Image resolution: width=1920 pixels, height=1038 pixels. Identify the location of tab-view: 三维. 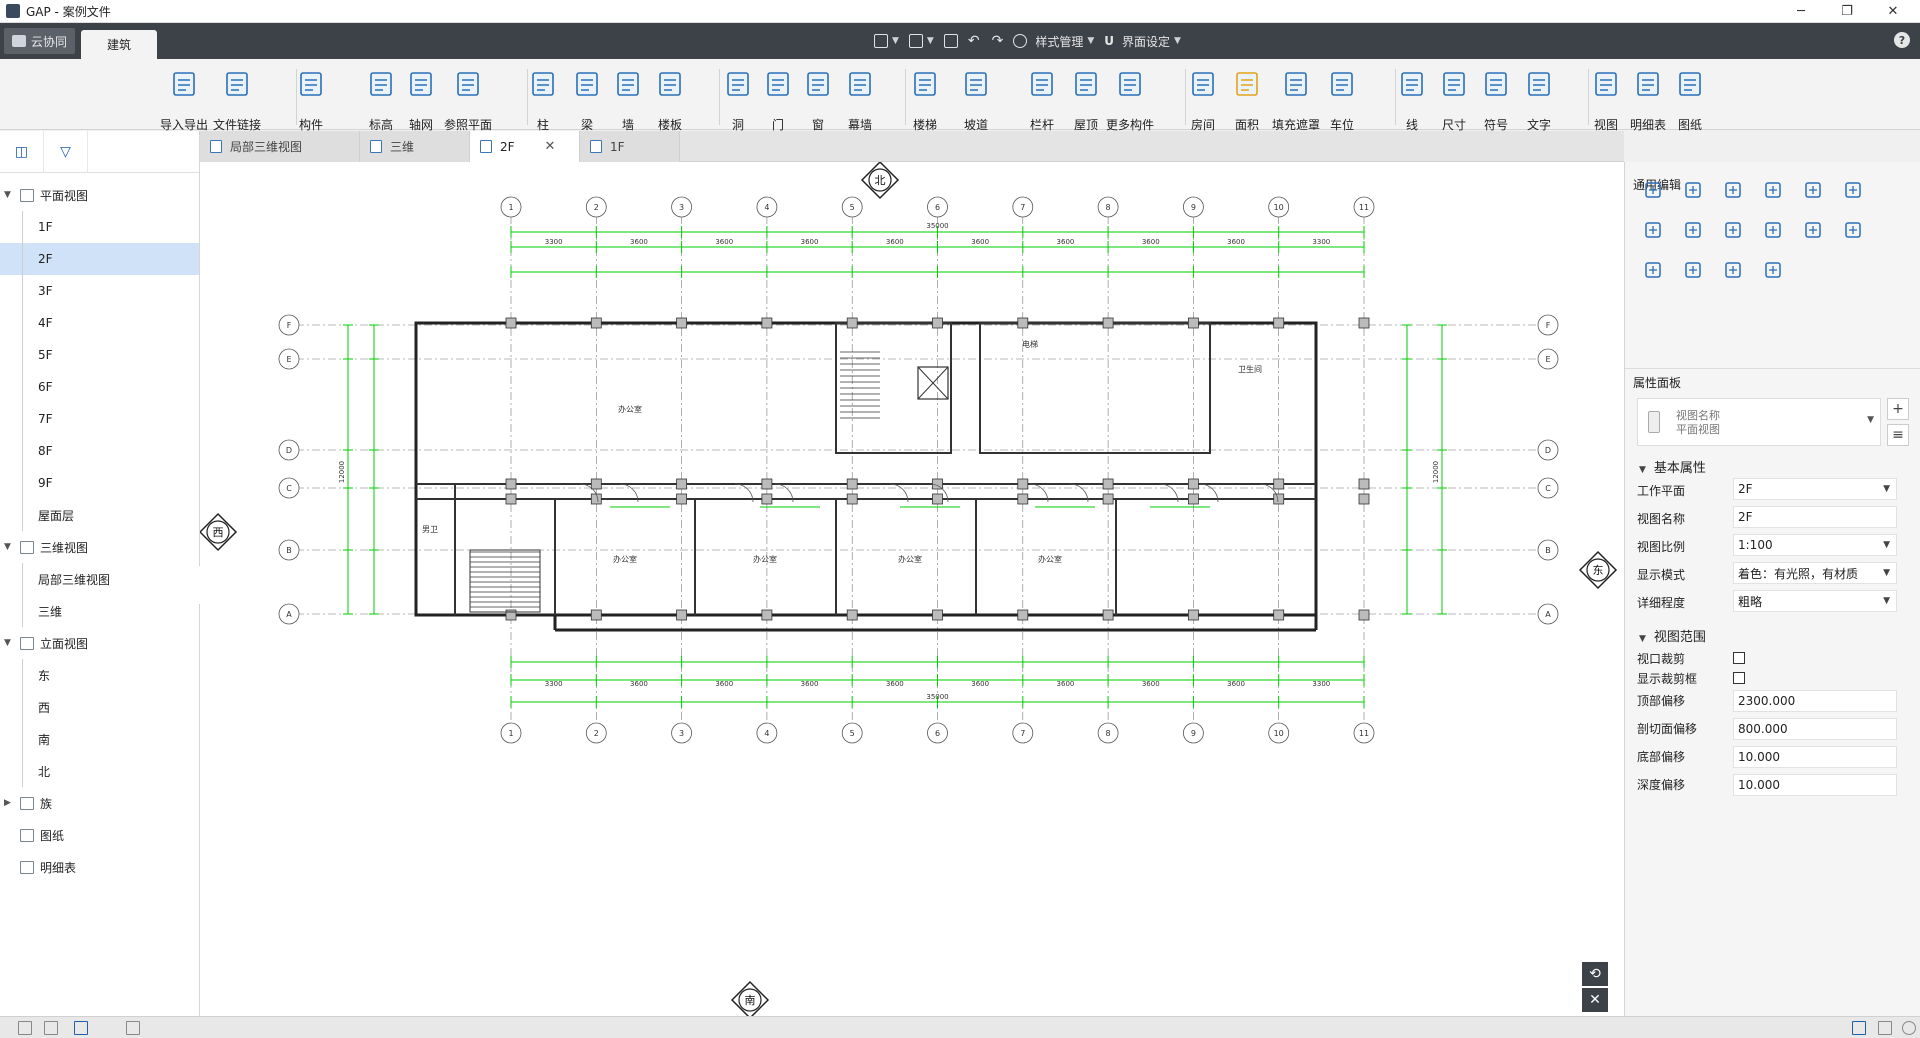
(415, 146).